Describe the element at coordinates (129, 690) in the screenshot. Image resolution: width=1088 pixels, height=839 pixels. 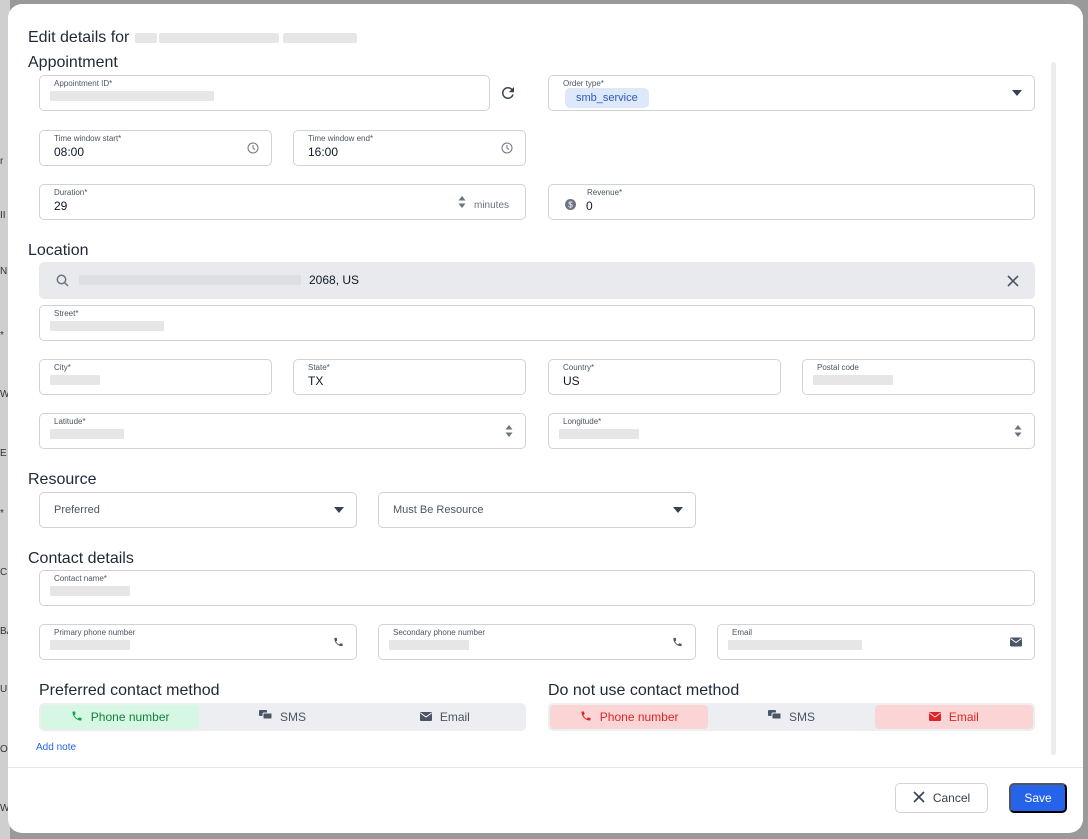
I see `preferred-contact-title: Preferred contact method` at that location.